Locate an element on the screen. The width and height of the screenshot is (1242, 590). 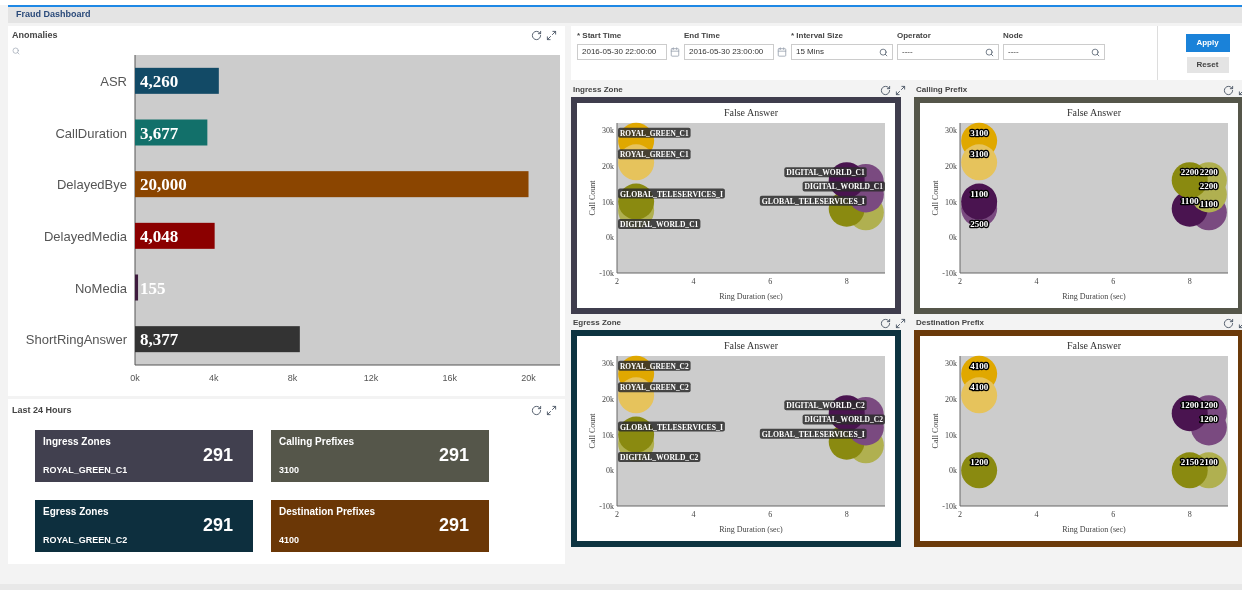
field-label: Operator is located at coordinates (914, 36).